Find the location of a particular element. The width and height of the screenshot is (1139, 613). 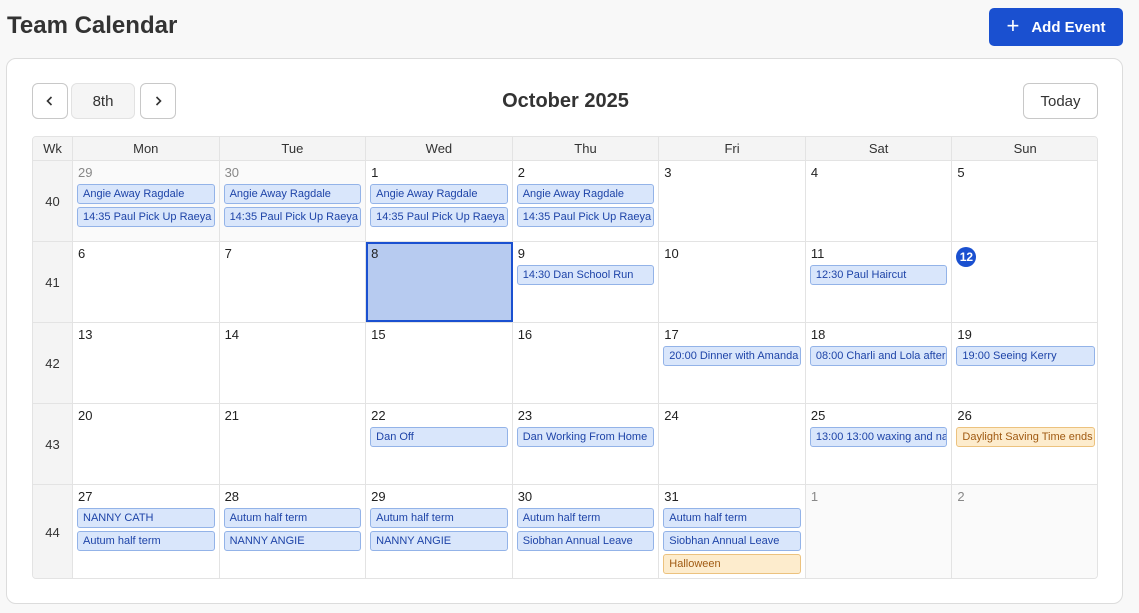

day-cell: 30 Autum half term Siobhan Annual Leave is located at coordinates (586, 531).